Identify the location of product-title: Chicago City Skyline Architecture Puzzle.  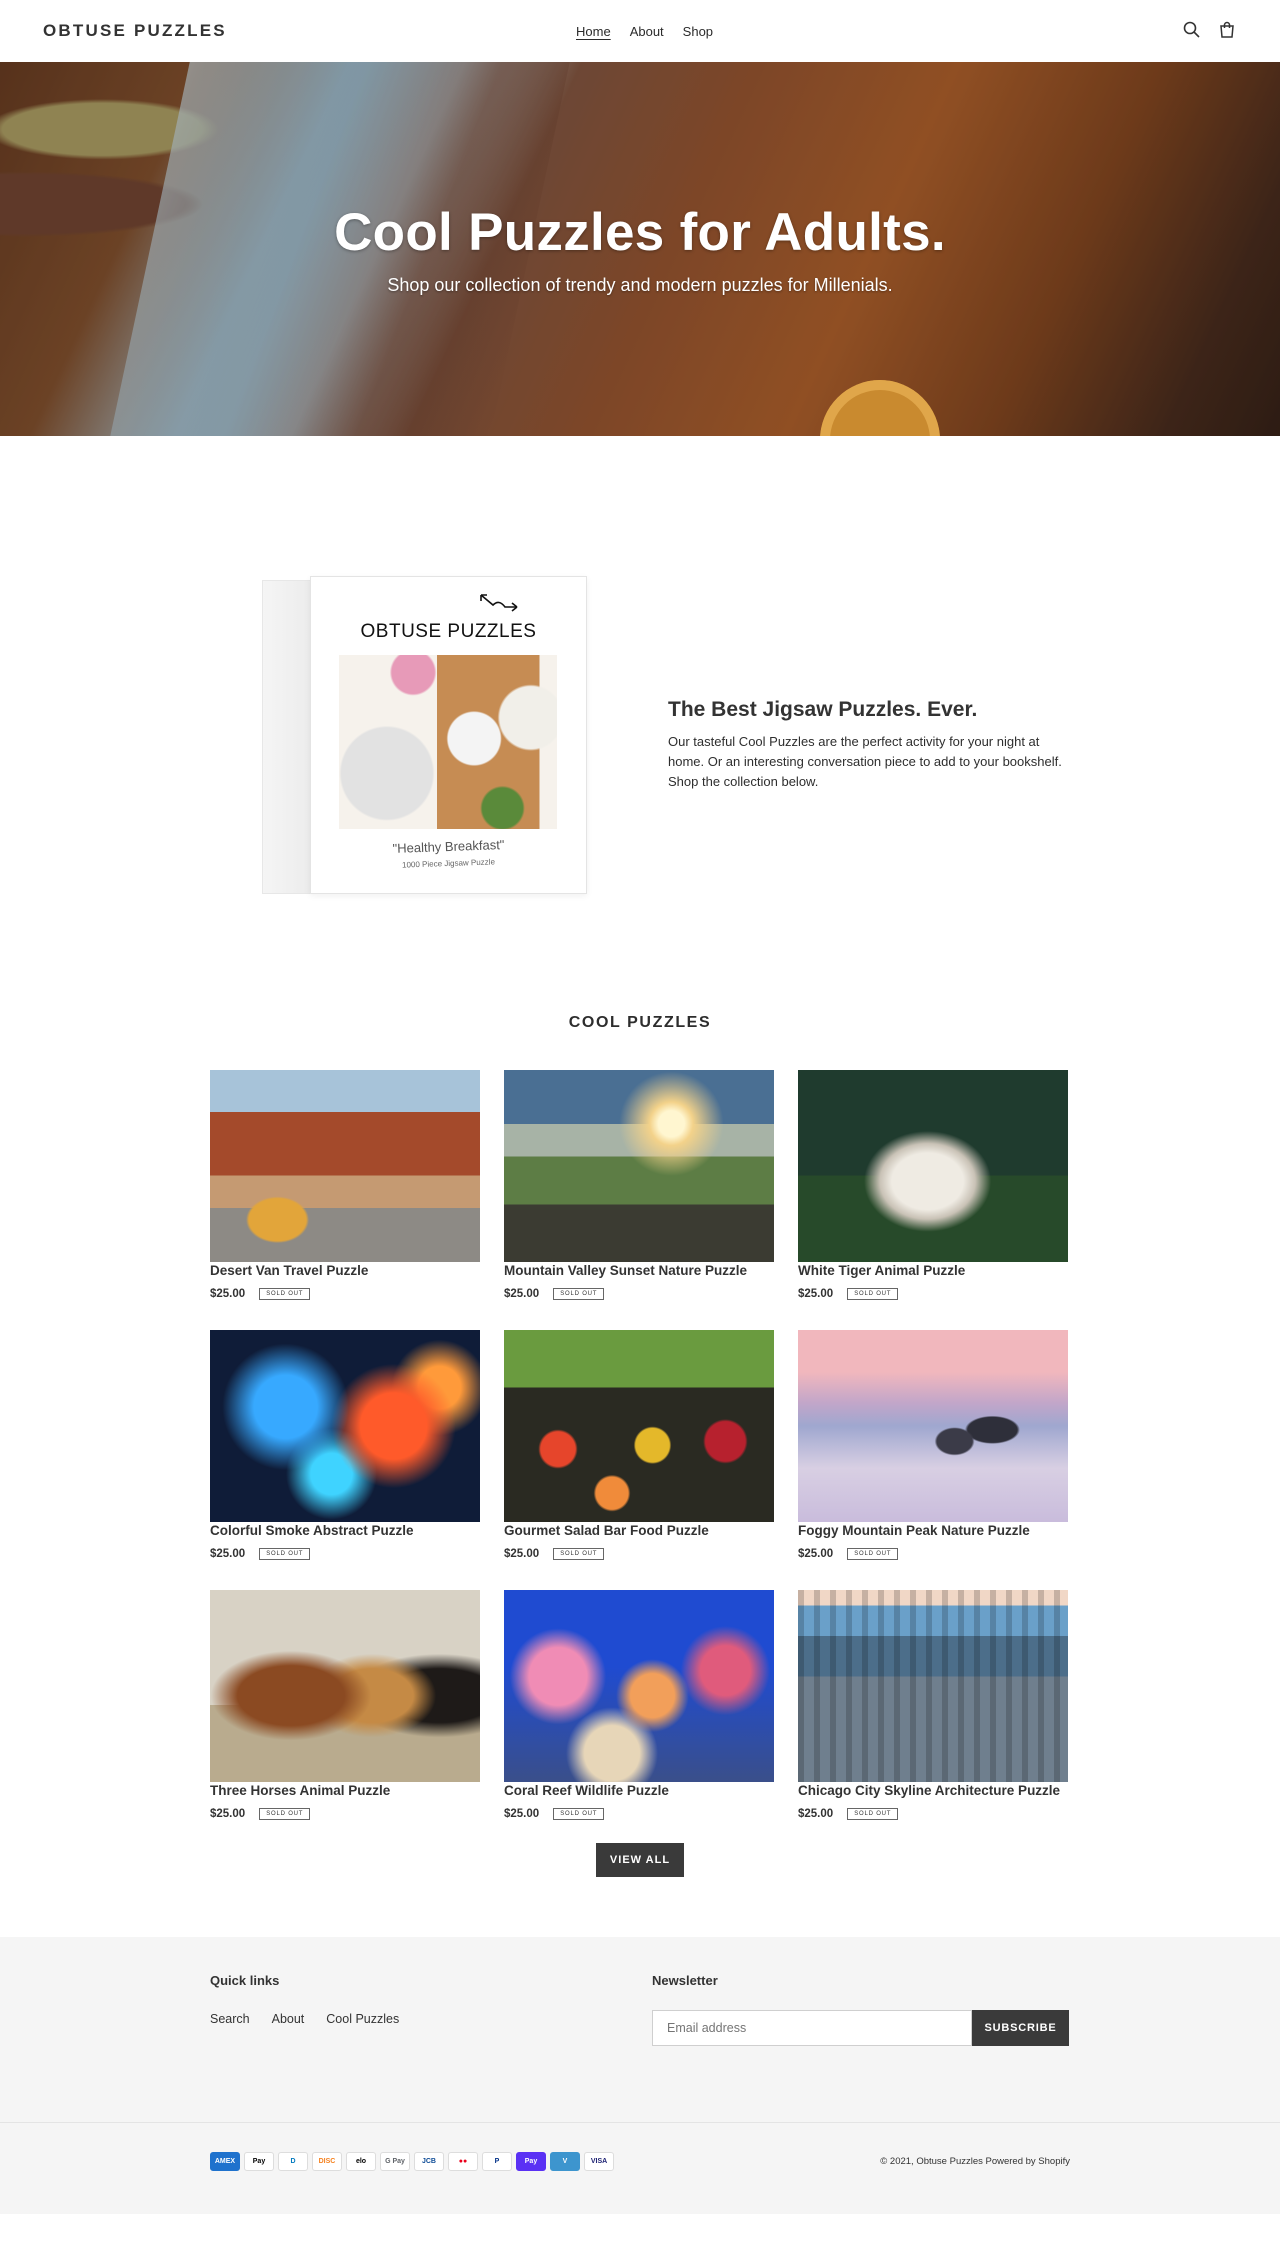
(933, 1791).